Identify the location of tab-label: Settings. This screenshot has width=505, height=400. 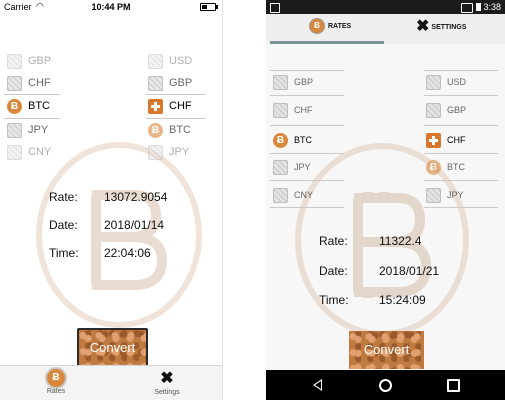
(167, 392).